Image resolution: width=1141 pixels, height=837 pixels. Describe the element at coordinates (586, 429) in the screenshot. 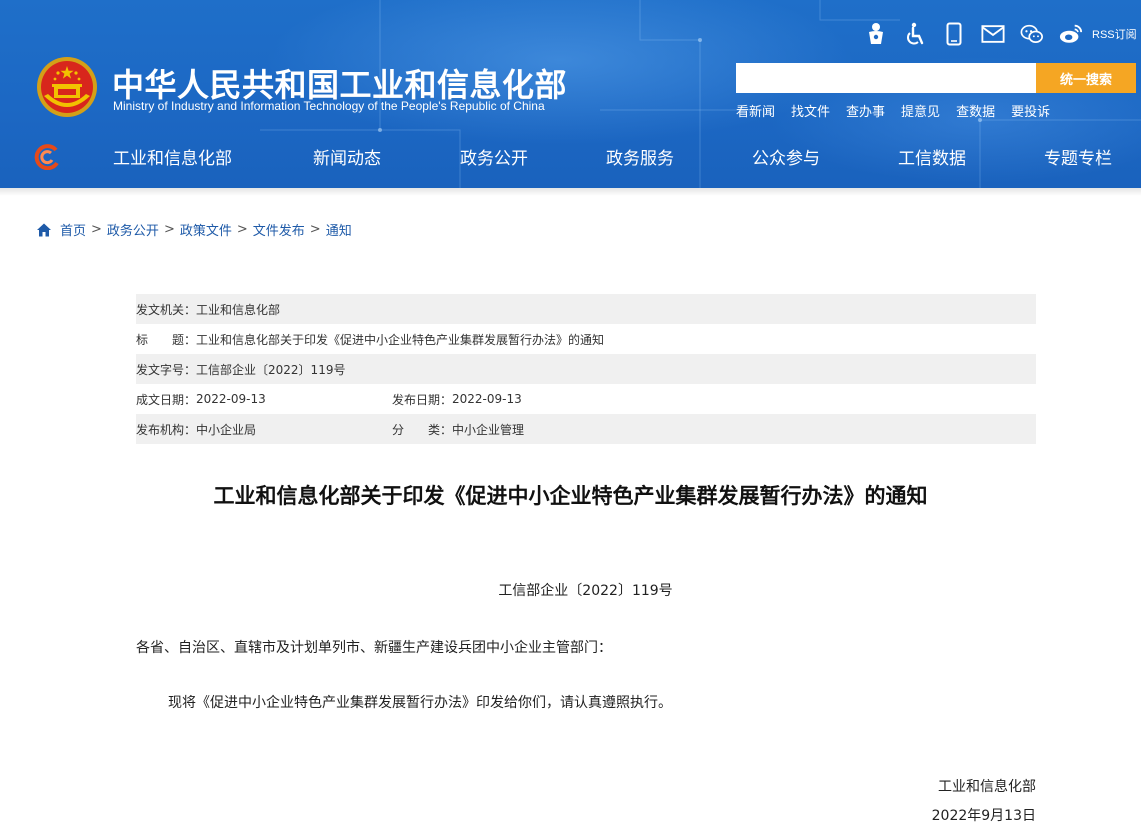

I see `meta-row-publisher: 发布机构： 中小企业局 分 类： 中小企业管理` at that location.